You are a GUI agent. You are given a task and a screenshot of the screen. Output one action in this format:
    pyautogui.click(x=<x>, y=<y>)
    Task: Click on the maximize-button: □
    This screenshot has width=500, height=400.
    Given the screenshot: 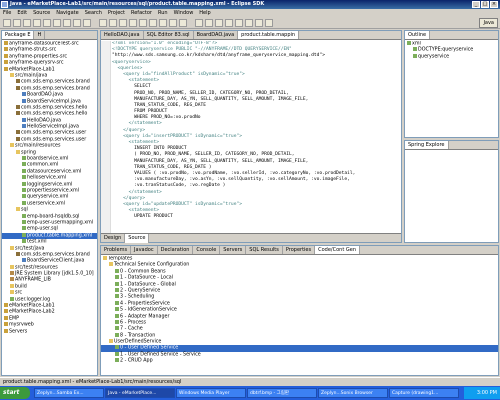 What is the action you would take?
    pyautogui.click(x=485, y=4)
    